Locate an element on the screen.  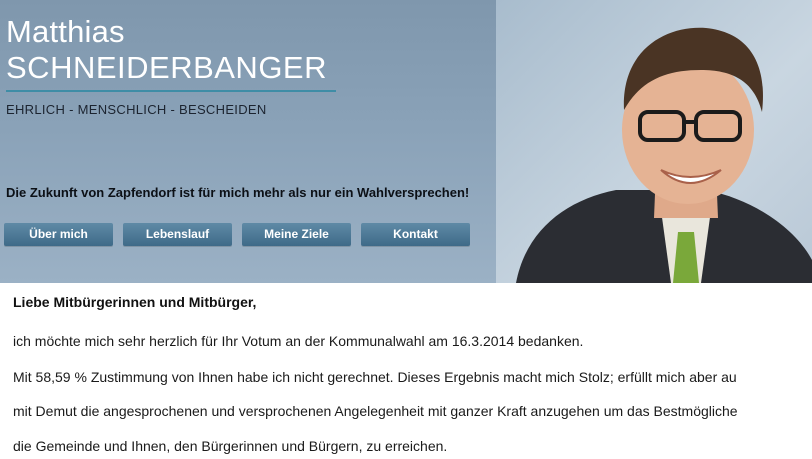
main-nav: Über mich Lebenslauf Meine Ziele Kontakt is located at coordinates (237, 234).